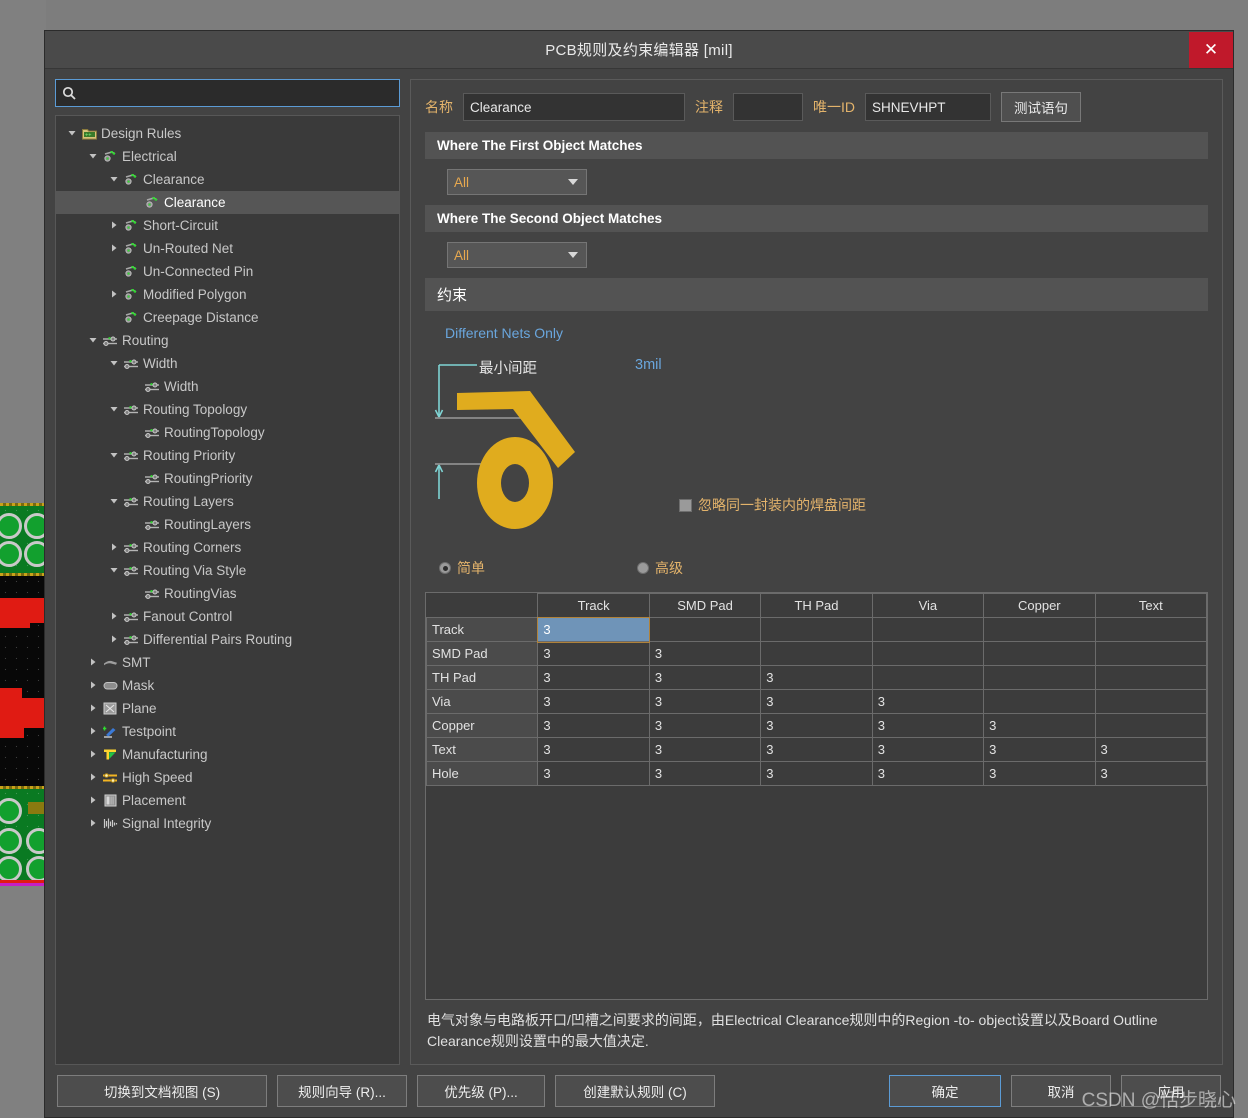 This screenshot has width=1248, height=1118. Describe the element at coordinates (1211, 49) in the screenshot. I see `close-button: ✕` at that location.